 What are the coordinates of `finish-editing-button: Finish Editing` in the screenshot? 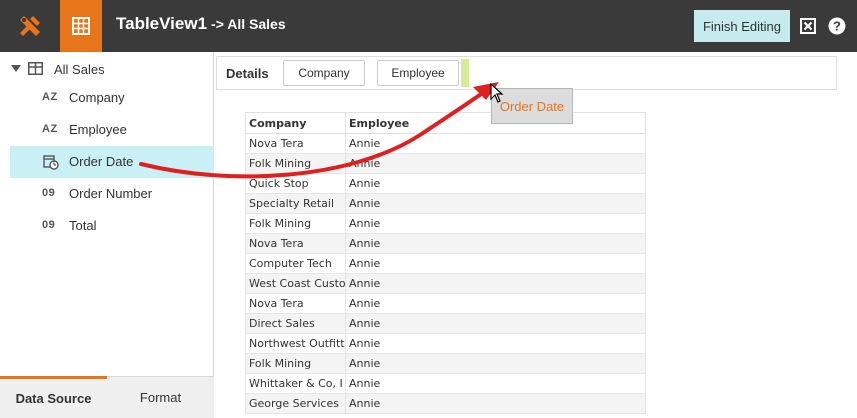 It's located at (742, 26).